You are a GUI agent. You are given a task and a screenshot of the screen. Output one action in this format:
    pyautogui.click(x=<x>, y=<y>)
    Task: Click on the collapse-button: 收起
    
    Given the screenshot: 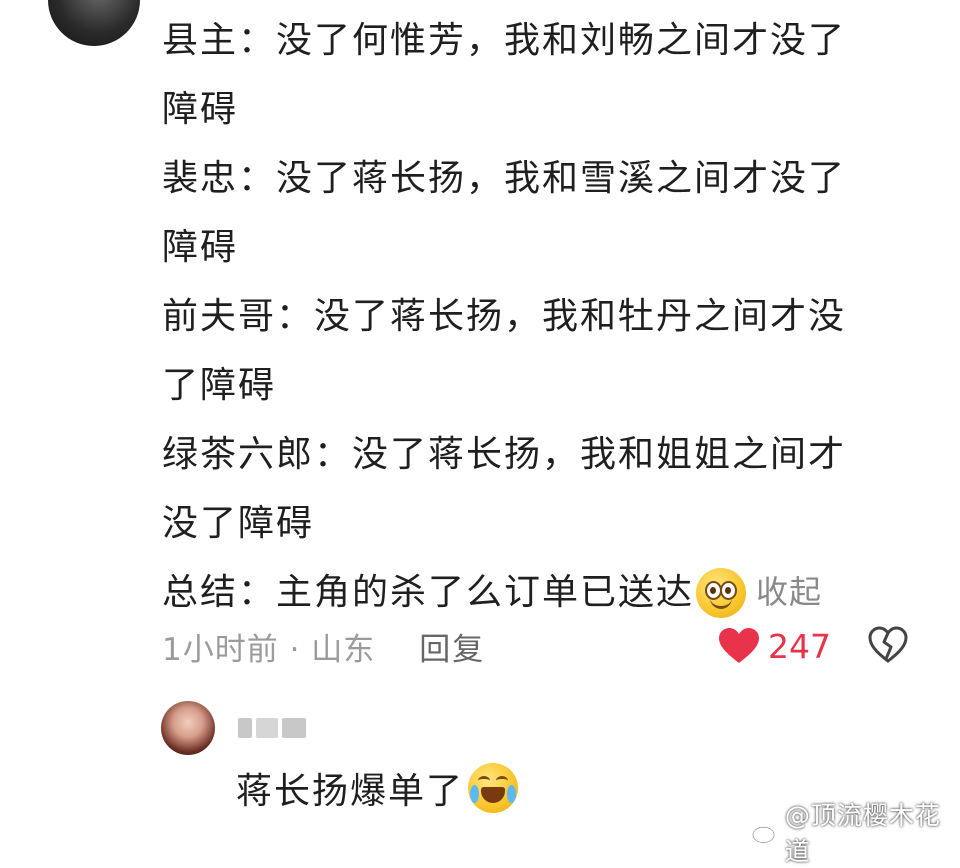 What is the action you would take?
    pyautogui.click(x=789, y=592)
    